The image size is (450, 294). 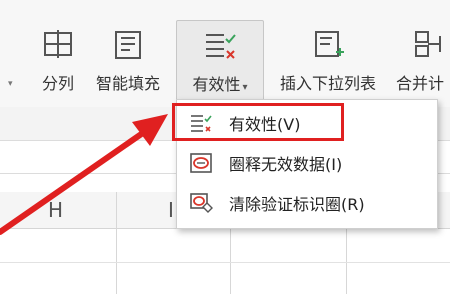 I want to click on merge-calc-icon, so click(x=428, y=44).